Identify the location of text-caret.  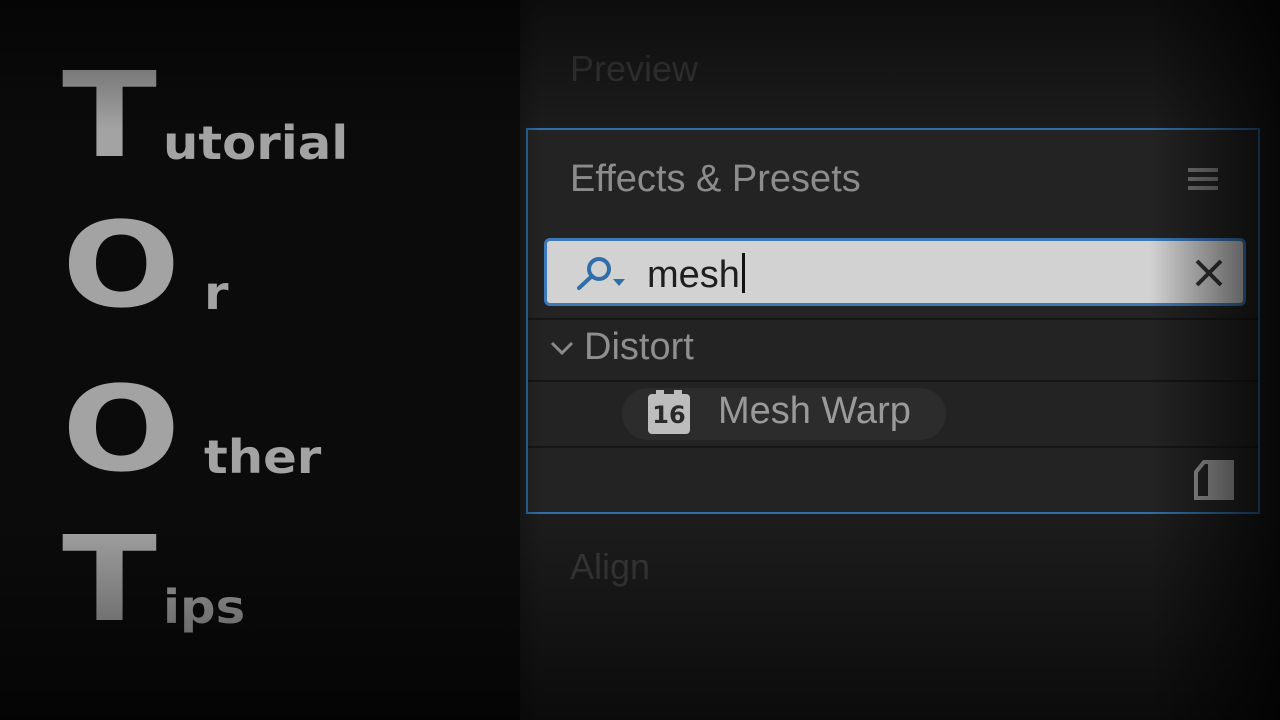
(743, 273).